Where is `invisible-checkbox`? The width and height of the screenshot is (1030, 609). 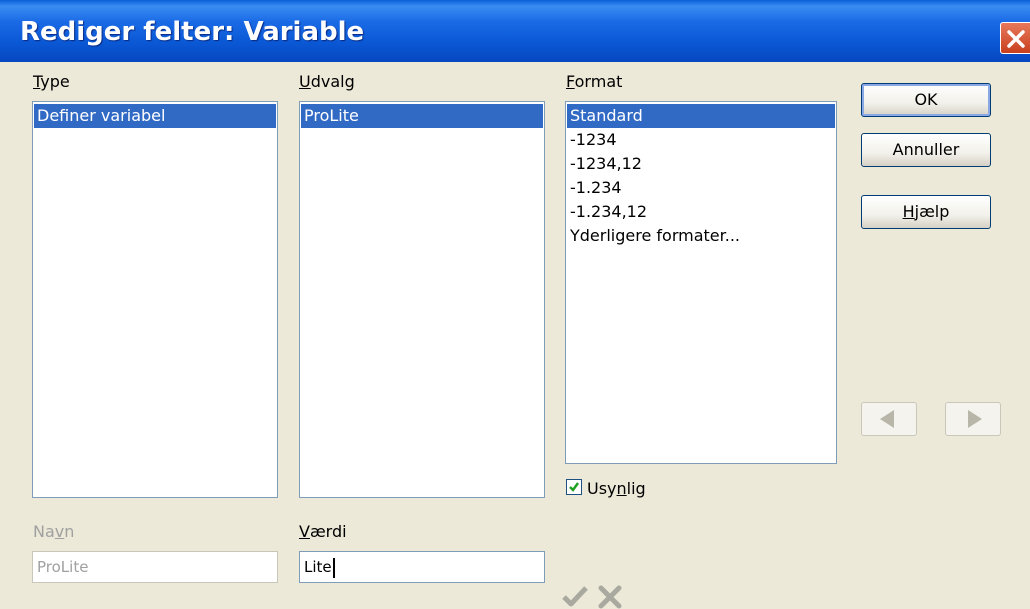
invisible-checkbox is located at coordinates (574, 487).